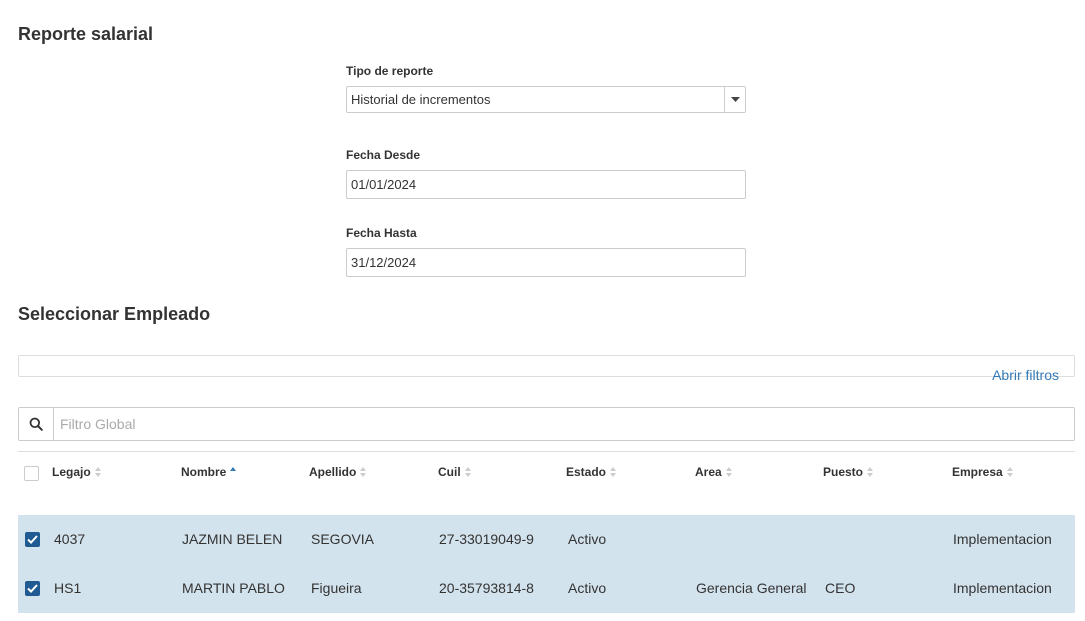 The image size is (1085, 621). What do you see at coordinates (114, 314) in the screenshot?
I see `employee-section-title: Seleccionar Empleado` at bounding box center [114, 314].